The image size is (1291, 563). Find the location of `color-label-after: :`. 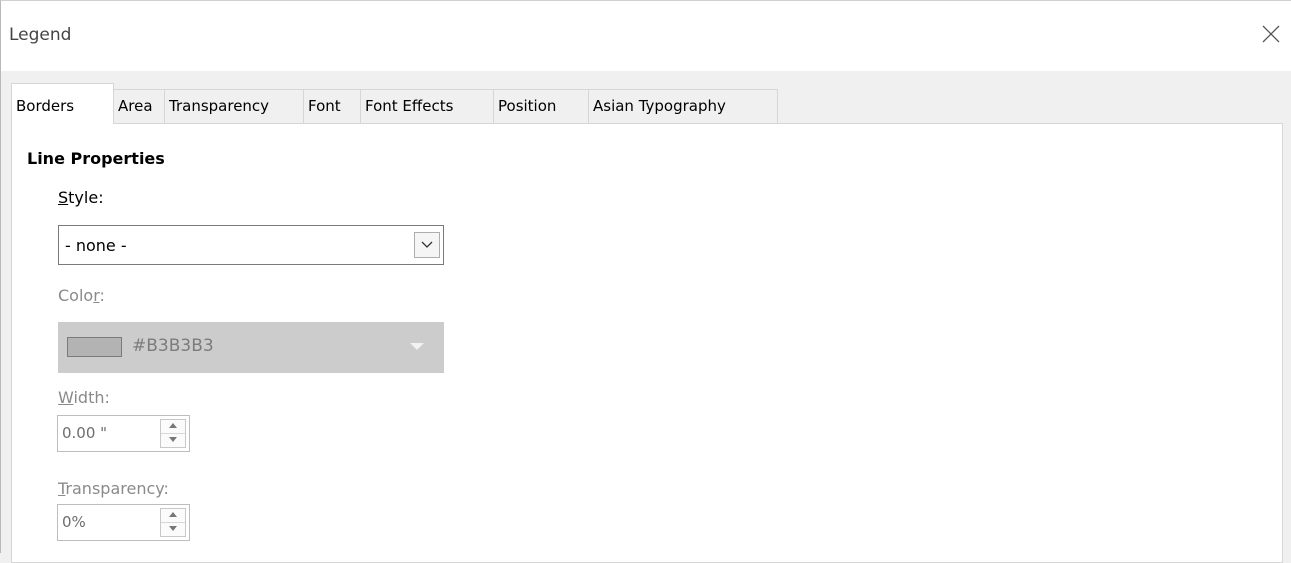

color-label-after: : is located at coordinates (102, 295).